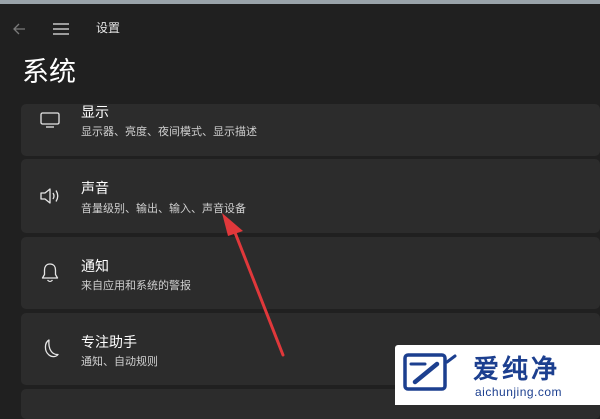  What do you see at coordinates (430, 372) in the screenshot?
I see `watermark-emblem` at bounding box center [430, 372].